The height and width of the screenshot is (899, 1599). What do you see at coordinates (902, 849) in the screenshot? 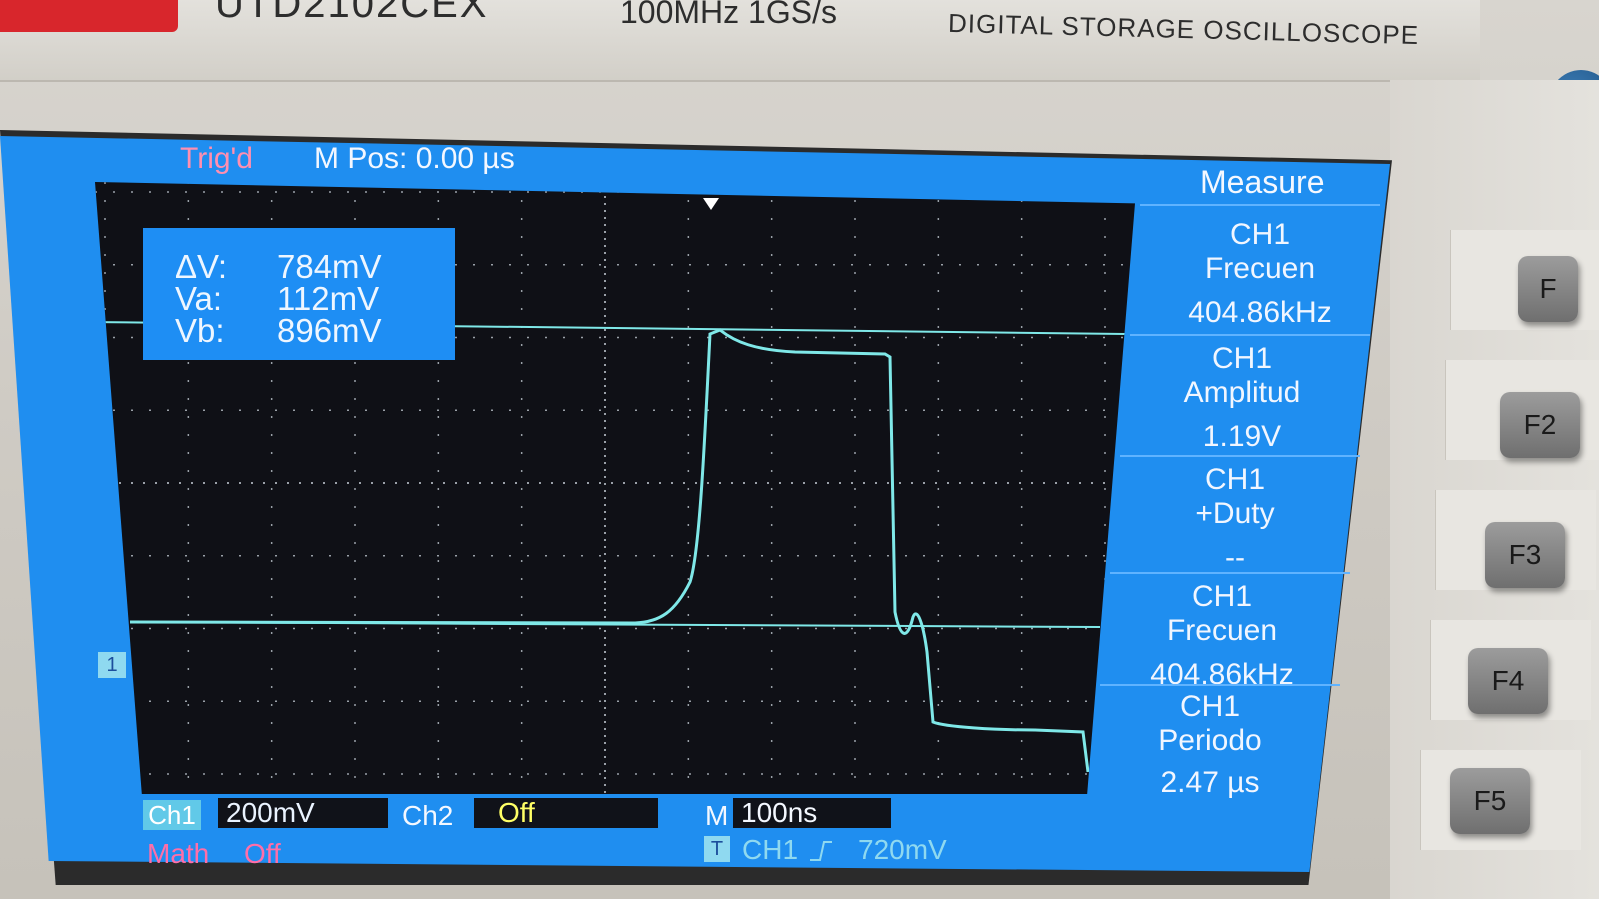
I see `trigger-level: 720mV` at bounding box center [902, 849].